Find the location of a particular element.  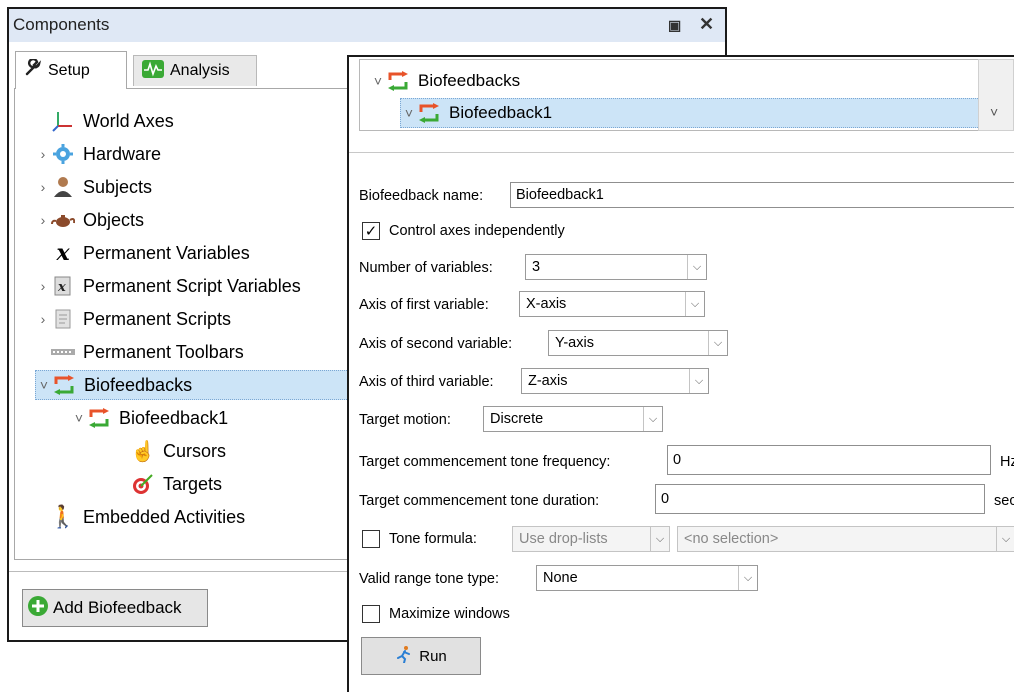

num-variables-label: Number of variables: is located at coordinates (426, 268).